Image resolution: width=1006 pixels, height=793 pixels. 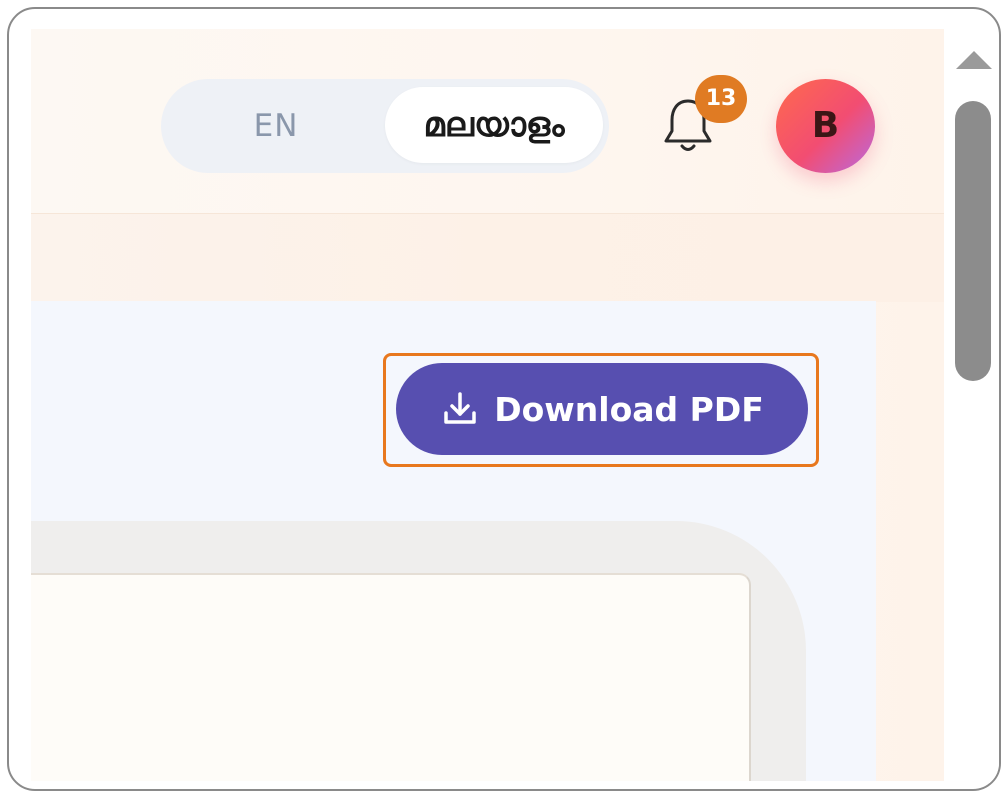 What do you see at coordinates (629, 409) in the screenshot?
I see `download-pdf-label: Download PDF` at bounding box center [629, 409].